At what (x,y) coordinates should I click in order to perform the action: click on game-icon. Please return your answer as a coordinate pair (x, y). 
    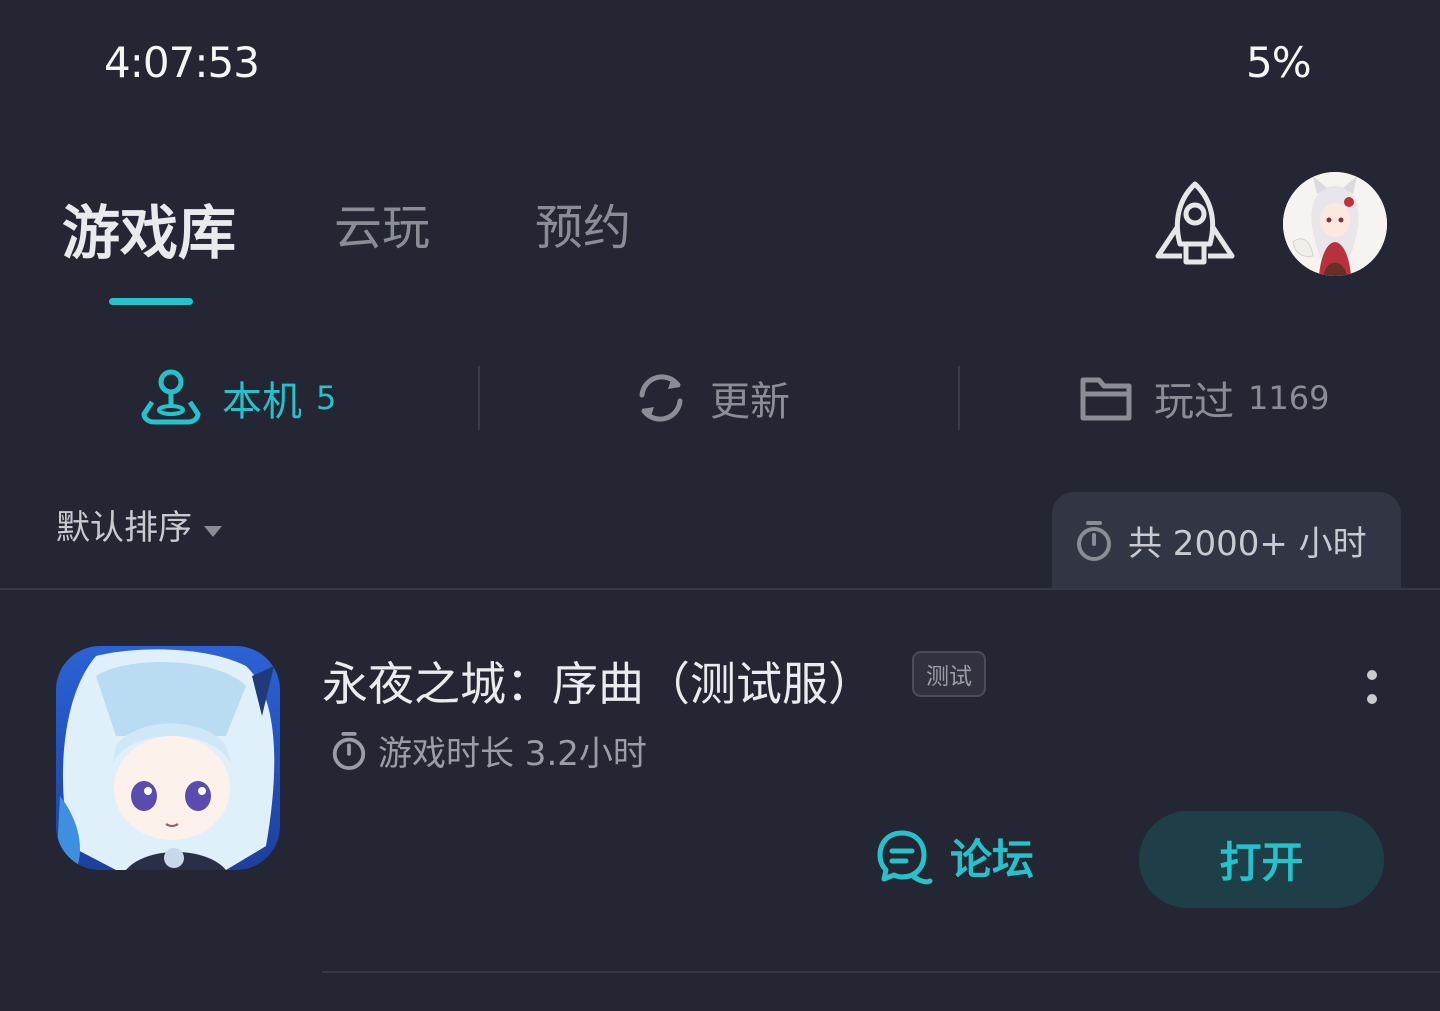
    Looking at the image, I should click on (168, 758).